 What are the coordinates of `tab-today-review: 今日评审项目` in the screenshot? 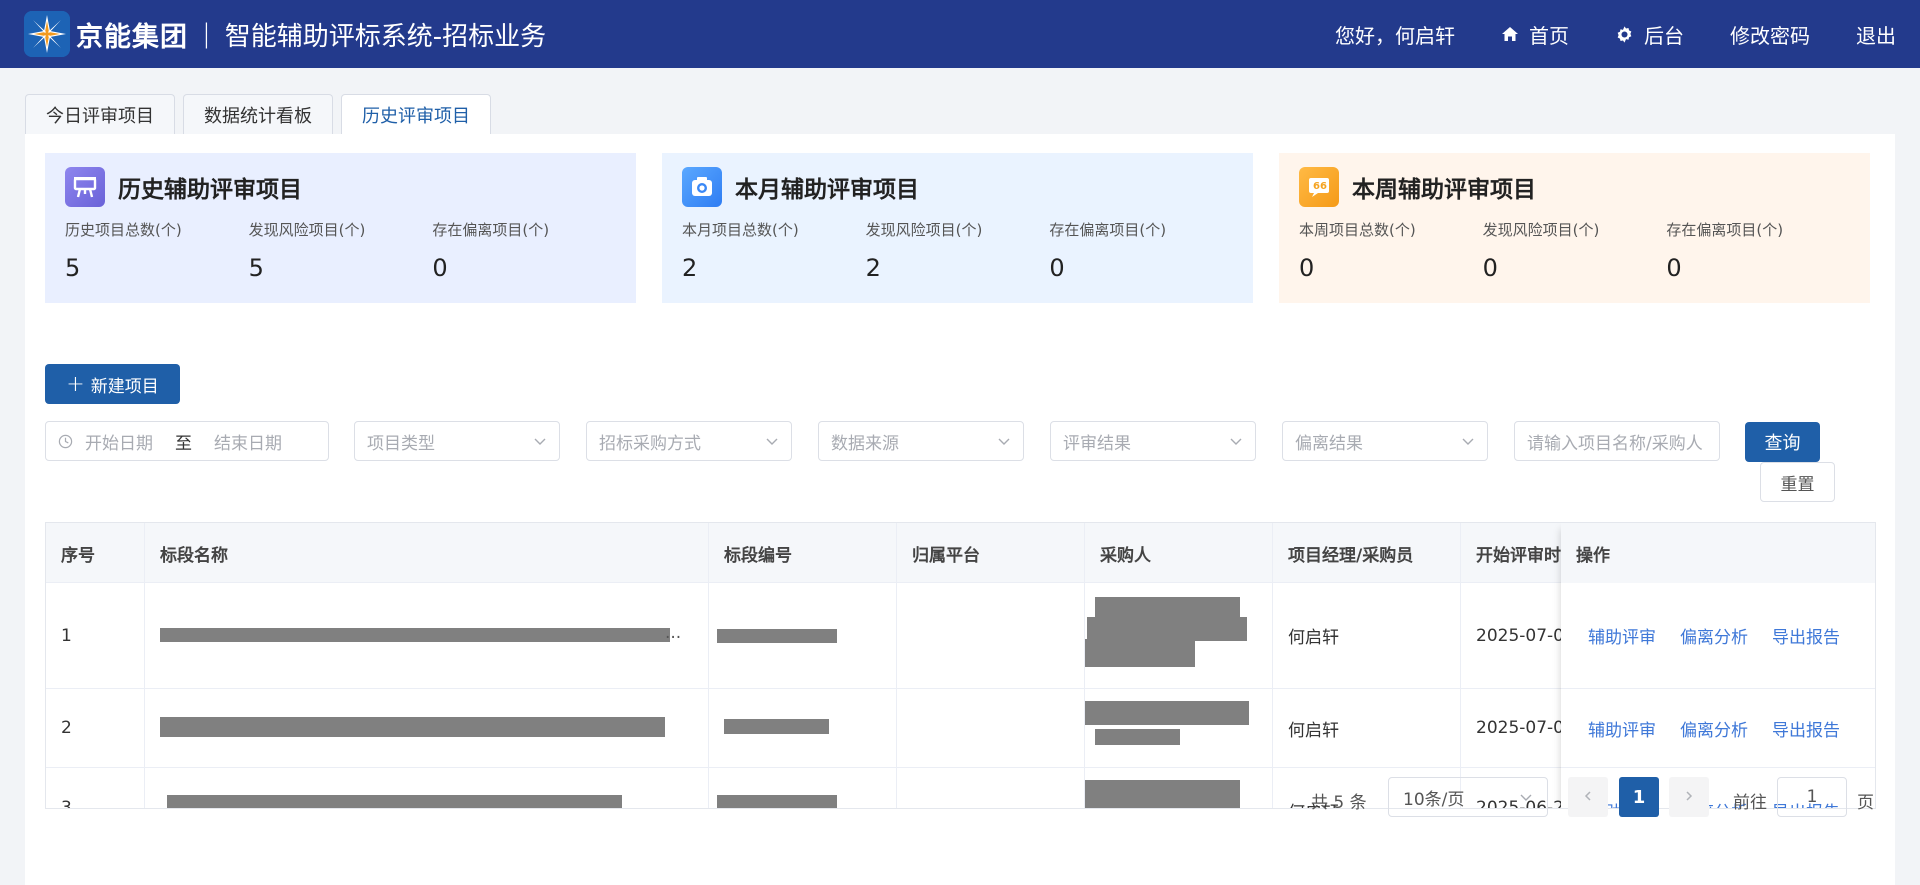 It's located at (100, 114).